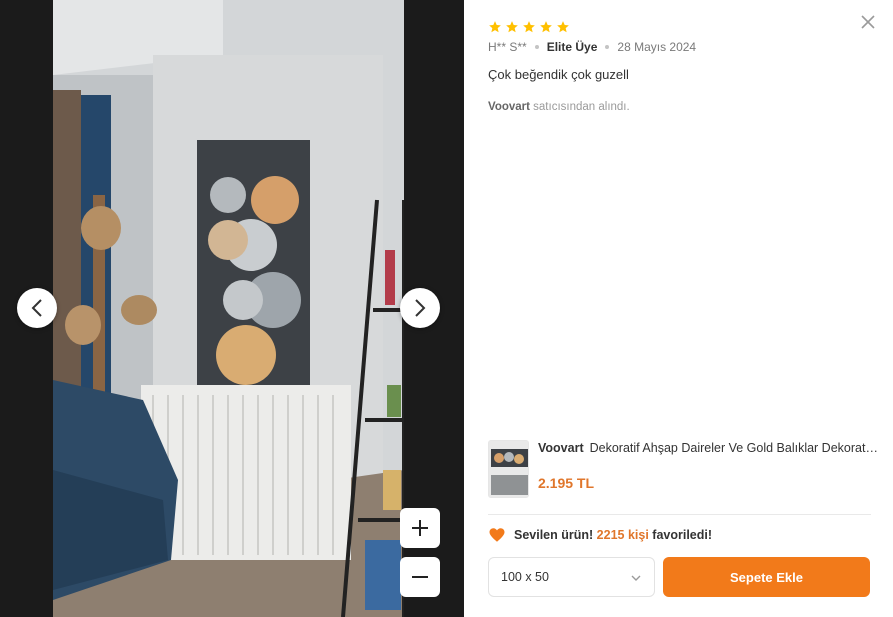  I want to click on favorites-suffix: favoriledi!, so click(682, 535).